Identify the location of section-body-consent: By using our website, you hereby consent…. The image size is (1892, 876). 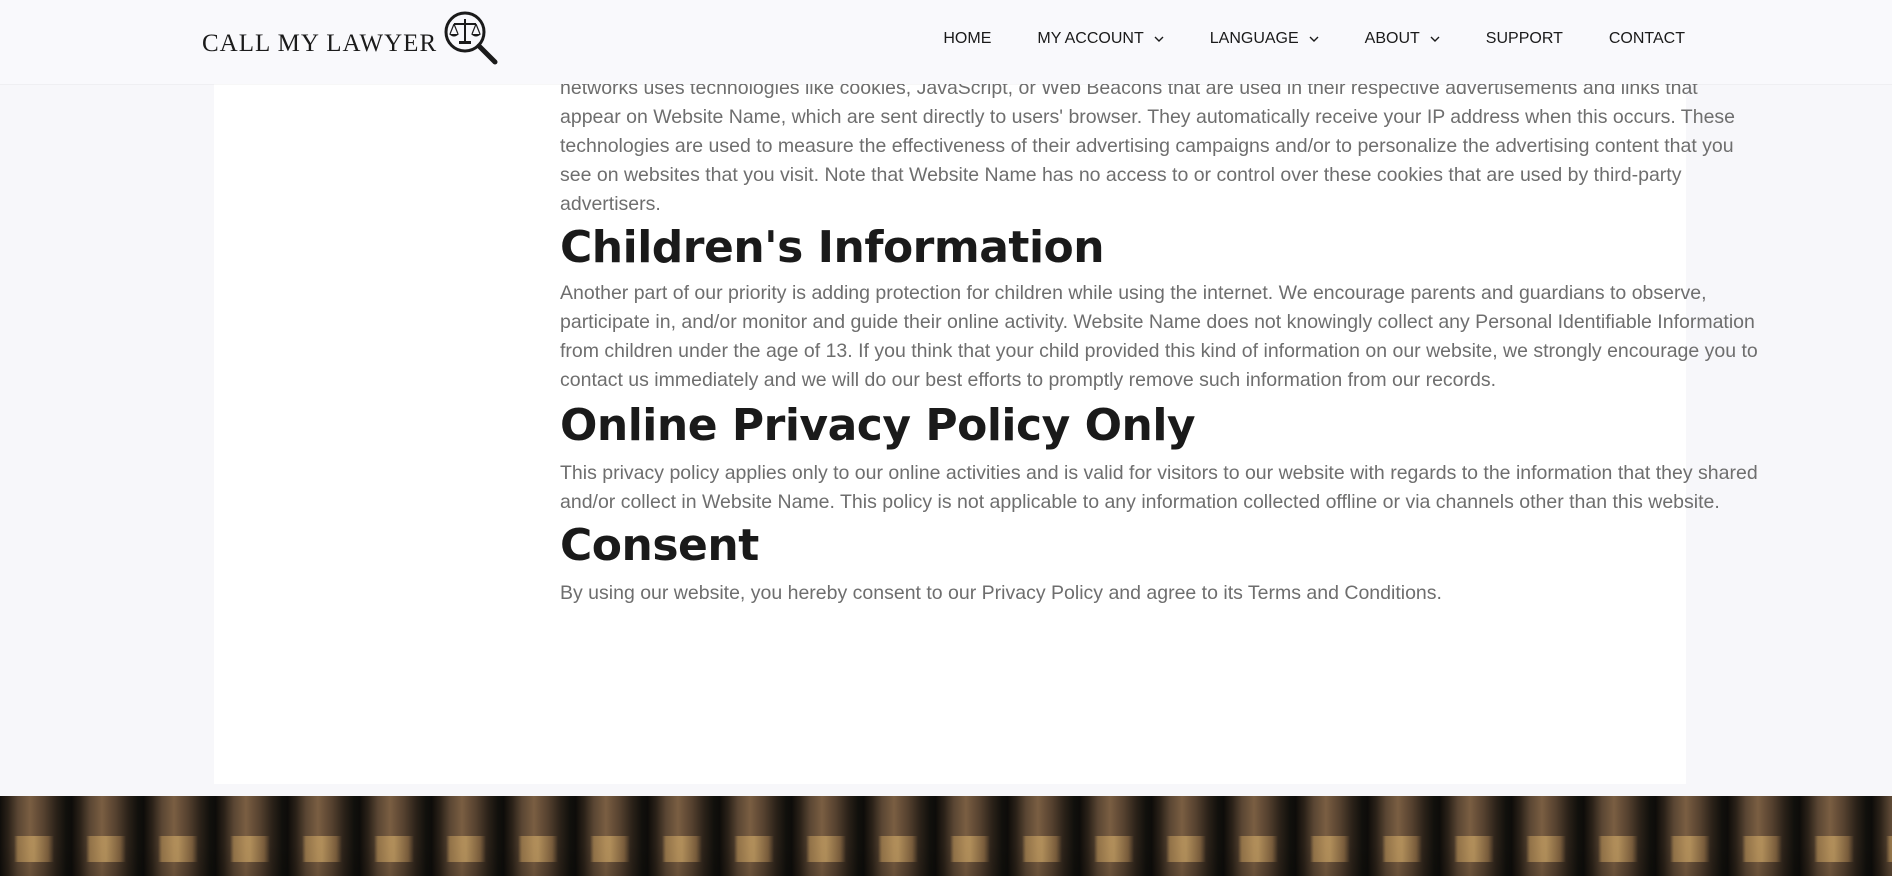
(1001, 593).